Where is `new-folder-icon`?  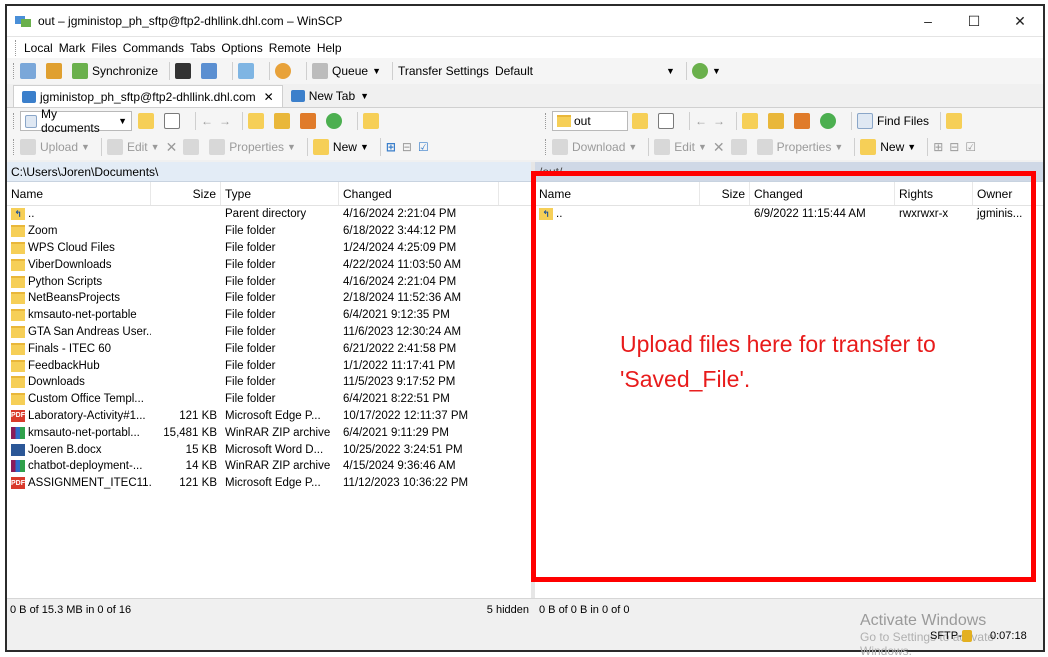
new-folder-icon is located at coordinates (868, 147).